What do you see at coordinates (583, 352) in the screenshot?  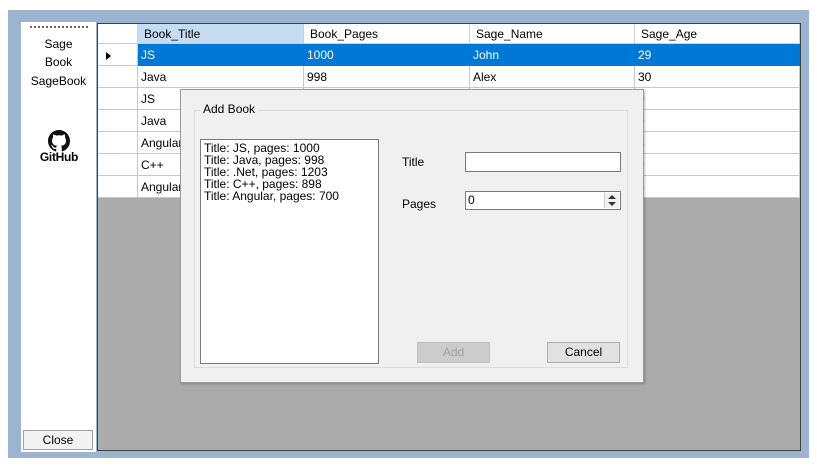 I see `cancel-button: Cancel` at bounding box center [583, 352].